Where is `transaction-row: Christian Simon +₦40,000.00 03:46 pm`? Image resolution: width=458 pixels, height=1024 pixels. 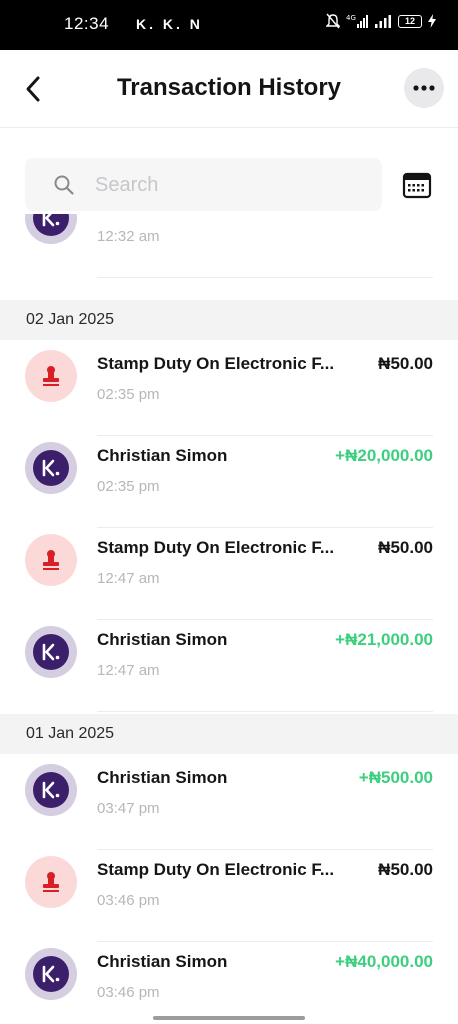 transaction-row: Christian Simon +₦40,000.00 03:46 pm is located at coordinates (229, 983).